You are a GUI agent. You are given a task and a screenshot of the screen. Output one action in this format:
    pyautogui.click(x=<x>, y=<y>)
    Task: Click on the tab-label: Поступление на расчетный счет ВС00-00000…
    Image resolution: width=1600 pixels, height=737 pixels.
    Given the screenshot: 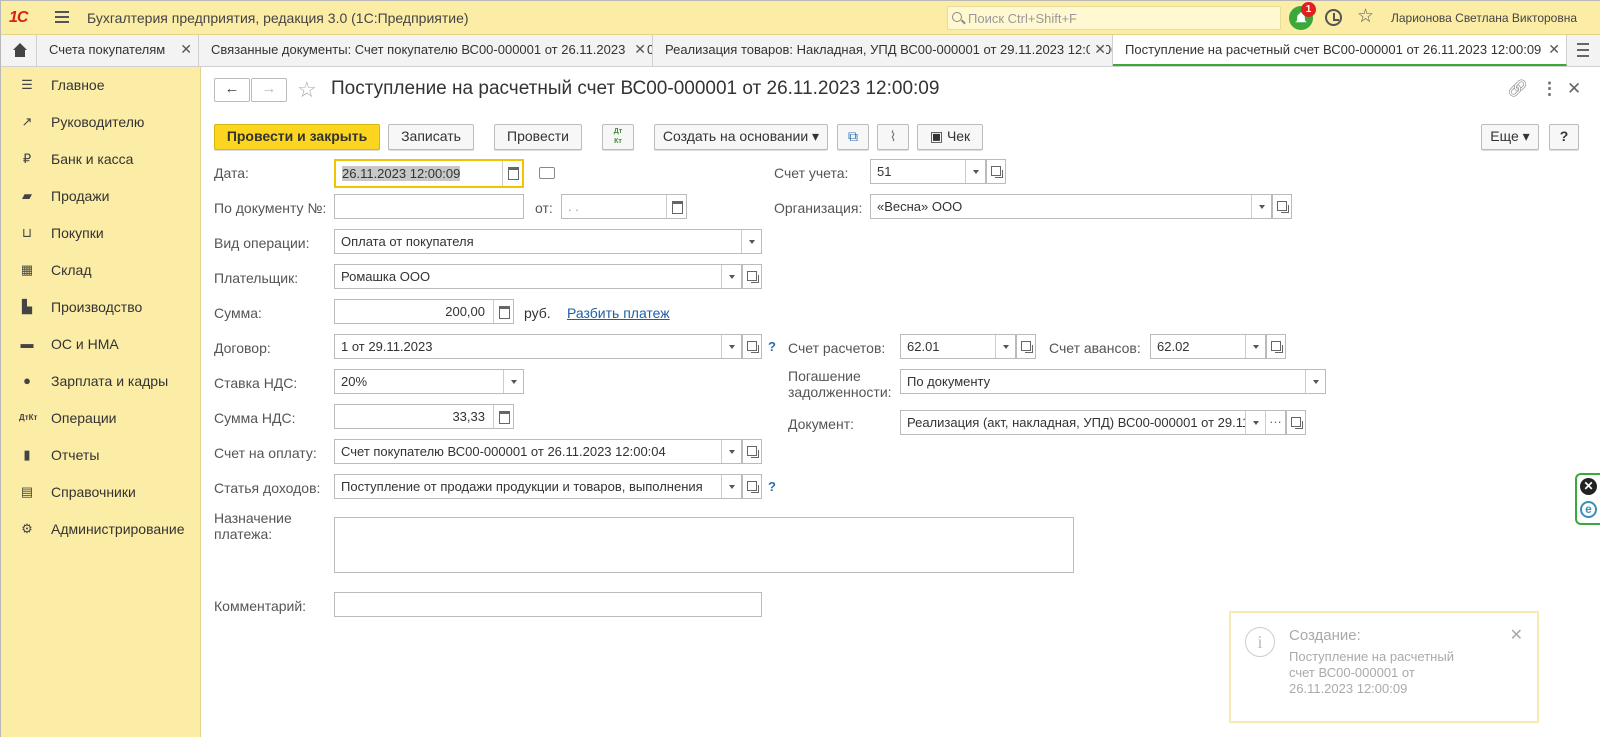 What is the action you would take?
    pyautogui.click(x=1333, y=49)
    